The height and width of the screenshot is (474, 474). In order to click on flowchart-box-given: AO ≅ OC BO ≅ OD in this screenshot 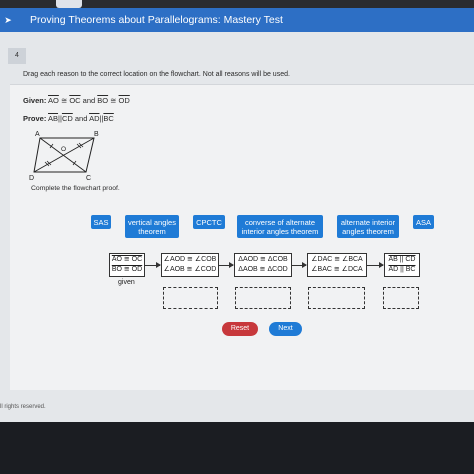, I will do `click(127, 265)`.